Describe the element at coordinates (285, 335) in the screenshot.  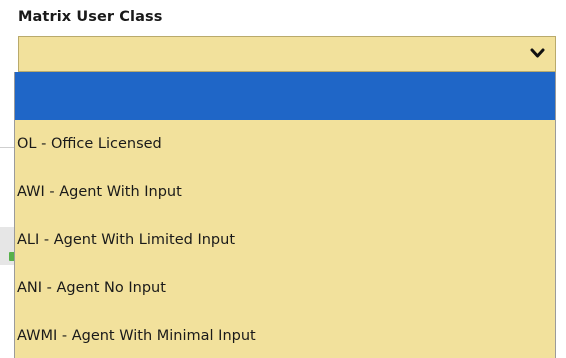
I see `dropdown-option-awmi: AWMI - Agent With Minimal Input` at that location.